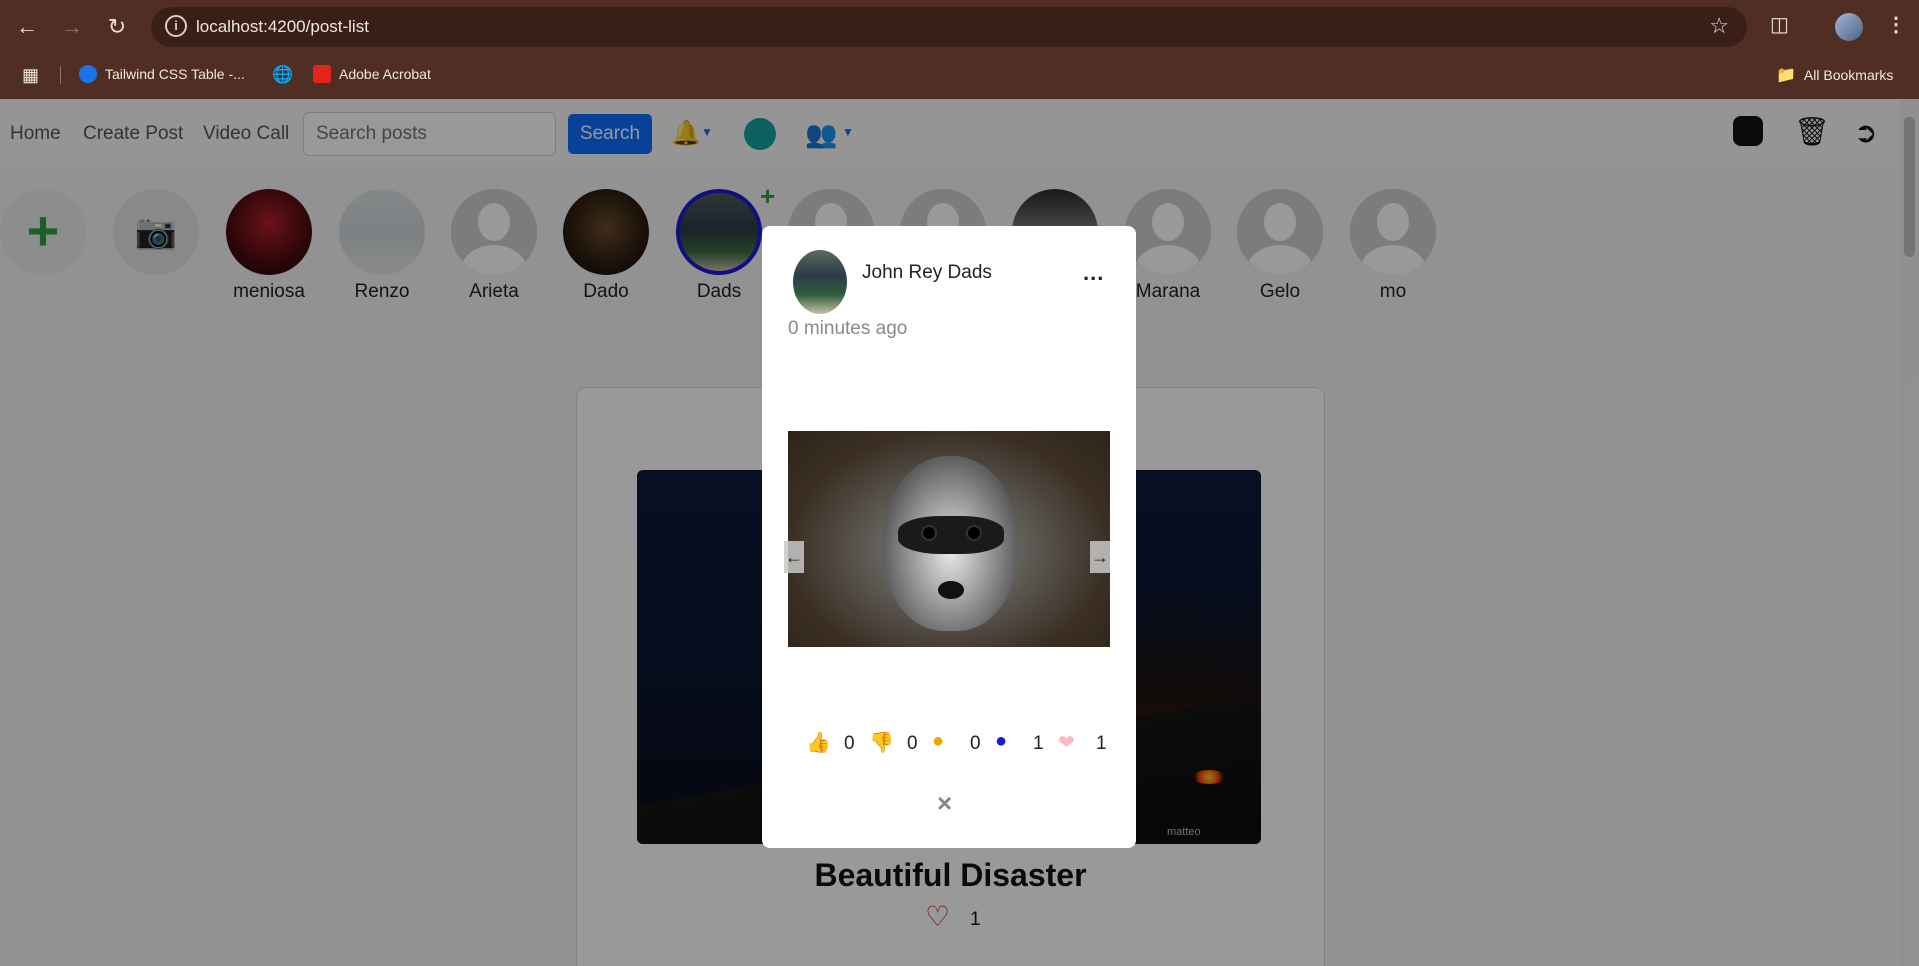  I want to click on reload-icon: ↻, so click(117, 27).